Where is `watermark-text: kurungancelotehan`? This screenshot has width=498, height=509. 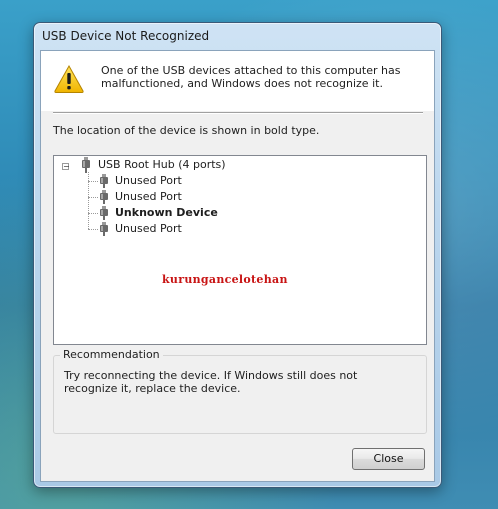 watermark-text: kurungancelotehan is located at coordinates (225, 279).